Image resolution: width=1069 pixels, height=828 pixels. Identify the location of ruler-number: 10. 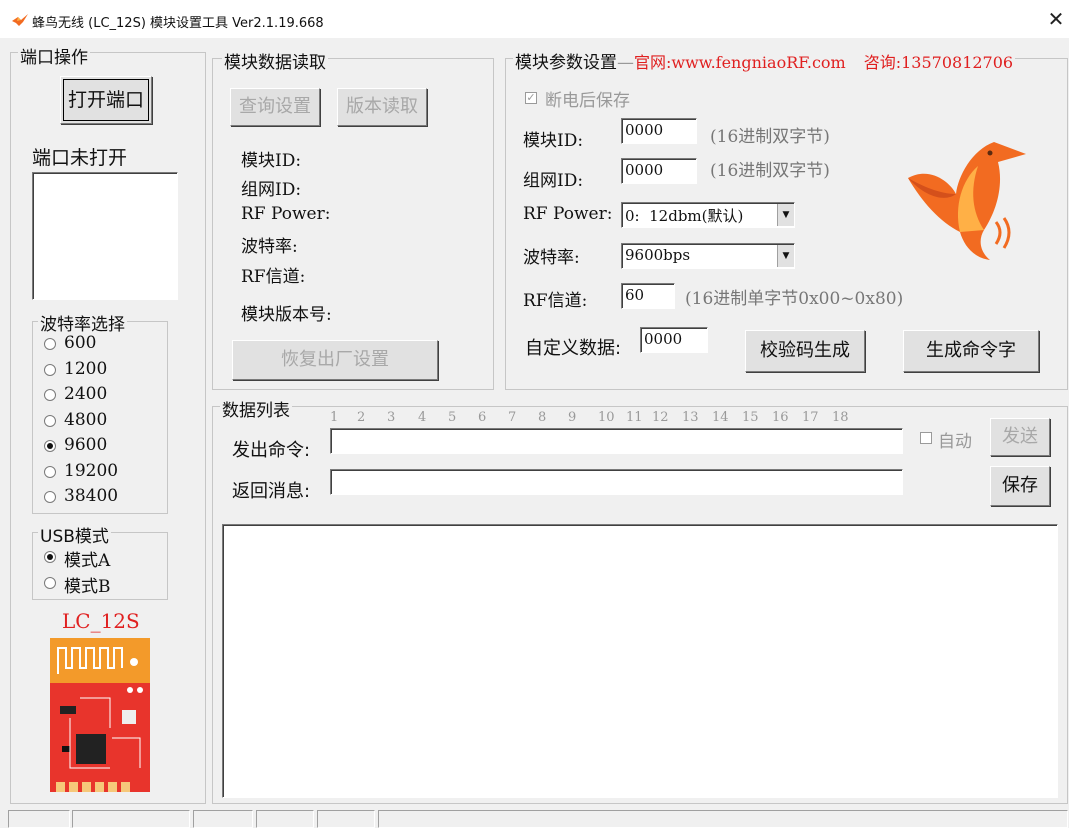
(606, 417).